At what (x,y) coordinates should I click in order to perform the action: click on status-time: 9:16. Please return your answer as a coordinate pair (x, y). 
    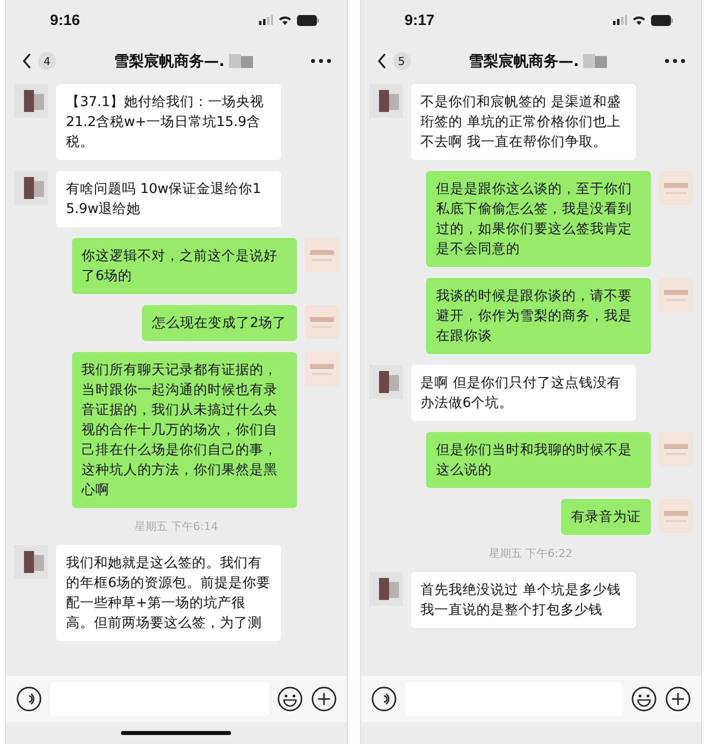
    Looking at the image, I should click on (65, 20).